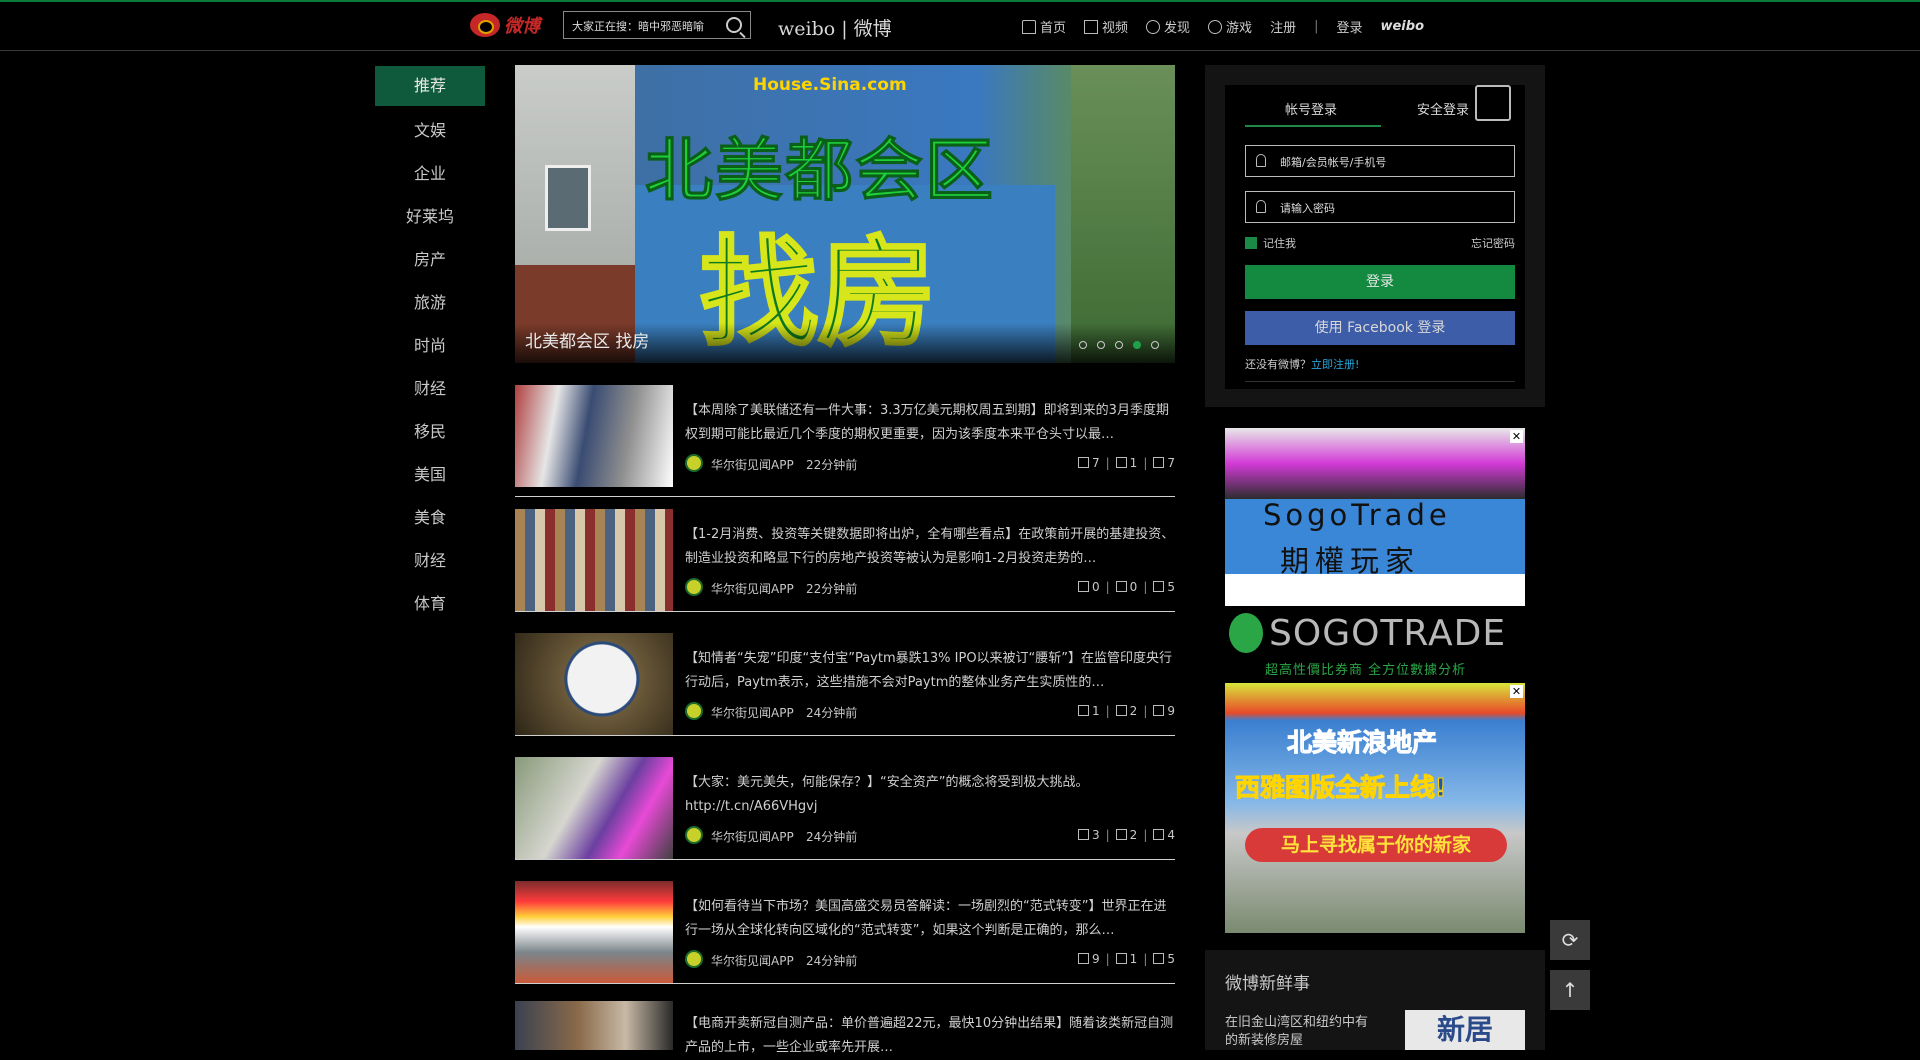 Image resolution: width=1920 pixels, height=1060 pixels. I want to click on repost-count: 7, so click(1088, 463).